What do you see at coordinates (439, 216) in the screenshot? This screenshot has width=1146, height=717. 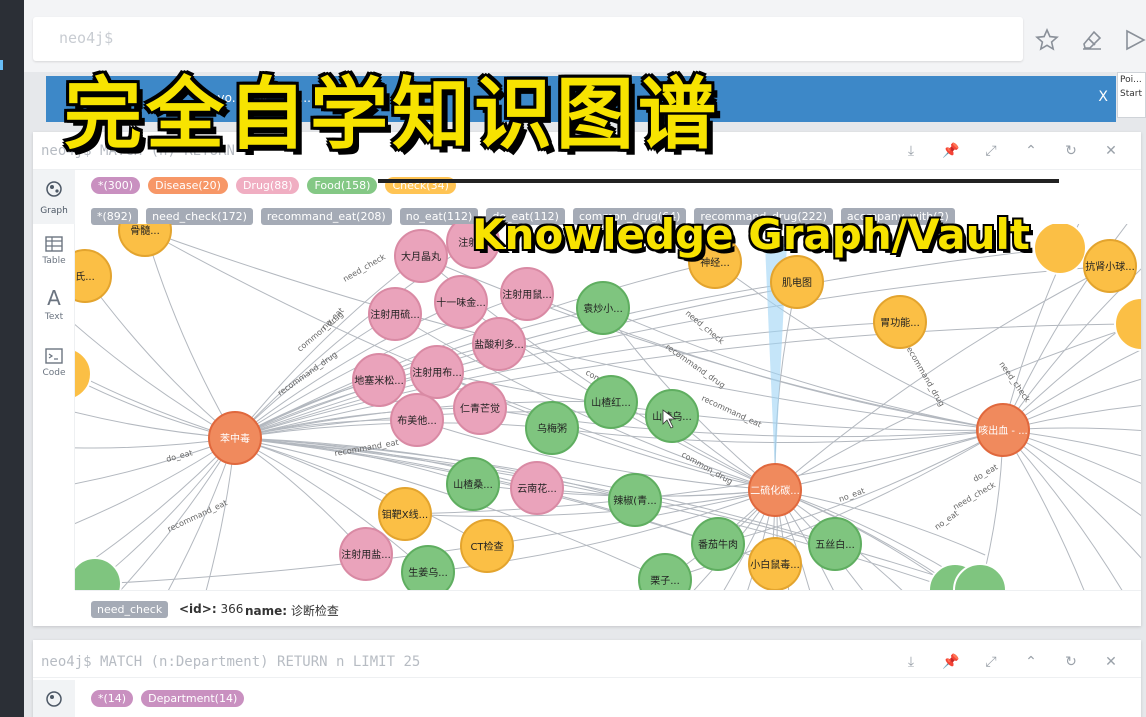 I see `rel-type-tag: no_eat(112)` at bounding box center [439, 216].